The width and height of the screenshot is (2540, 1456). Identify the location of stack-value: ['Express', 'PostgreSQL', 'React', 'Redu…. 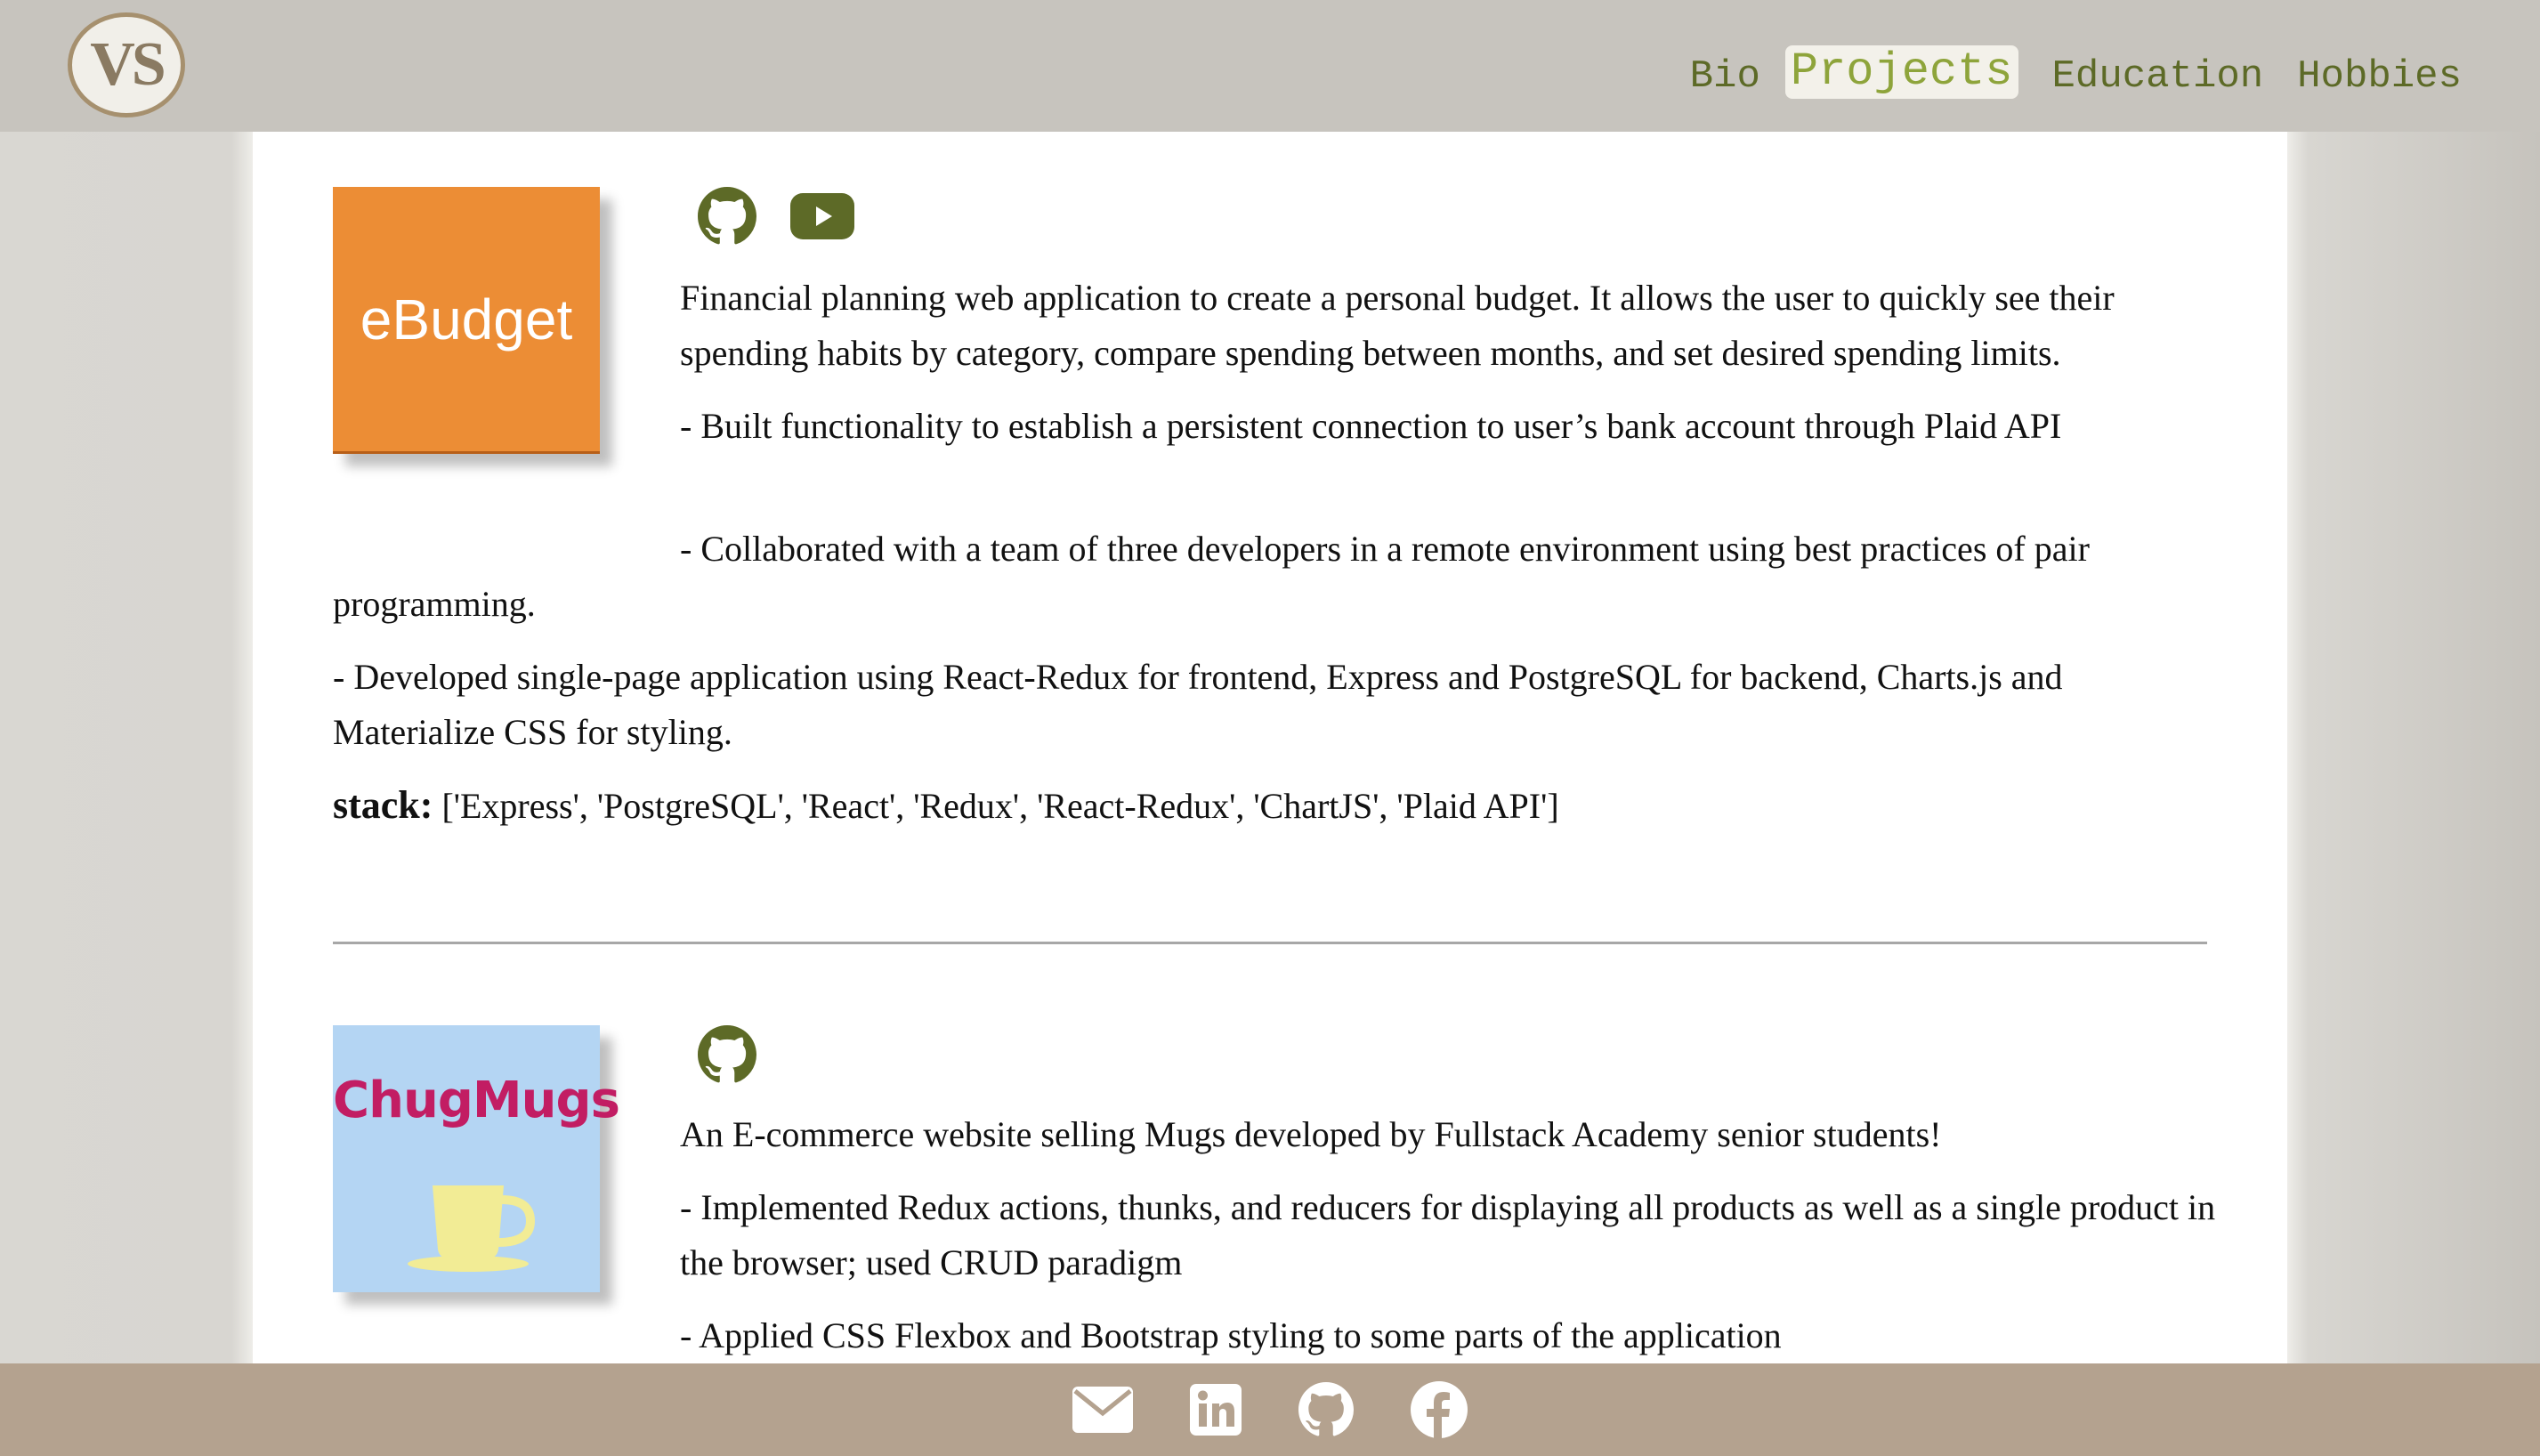
(1000, 806).